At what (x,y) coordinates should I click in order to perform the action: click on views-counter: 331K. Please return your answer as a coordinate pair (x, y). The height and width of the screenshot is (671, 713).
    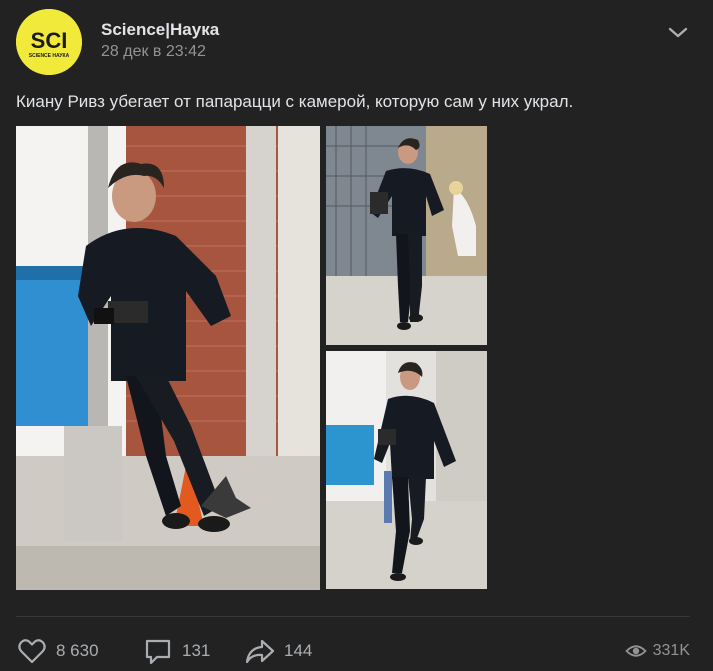
    Looking at the image, I should click on (657, 651).